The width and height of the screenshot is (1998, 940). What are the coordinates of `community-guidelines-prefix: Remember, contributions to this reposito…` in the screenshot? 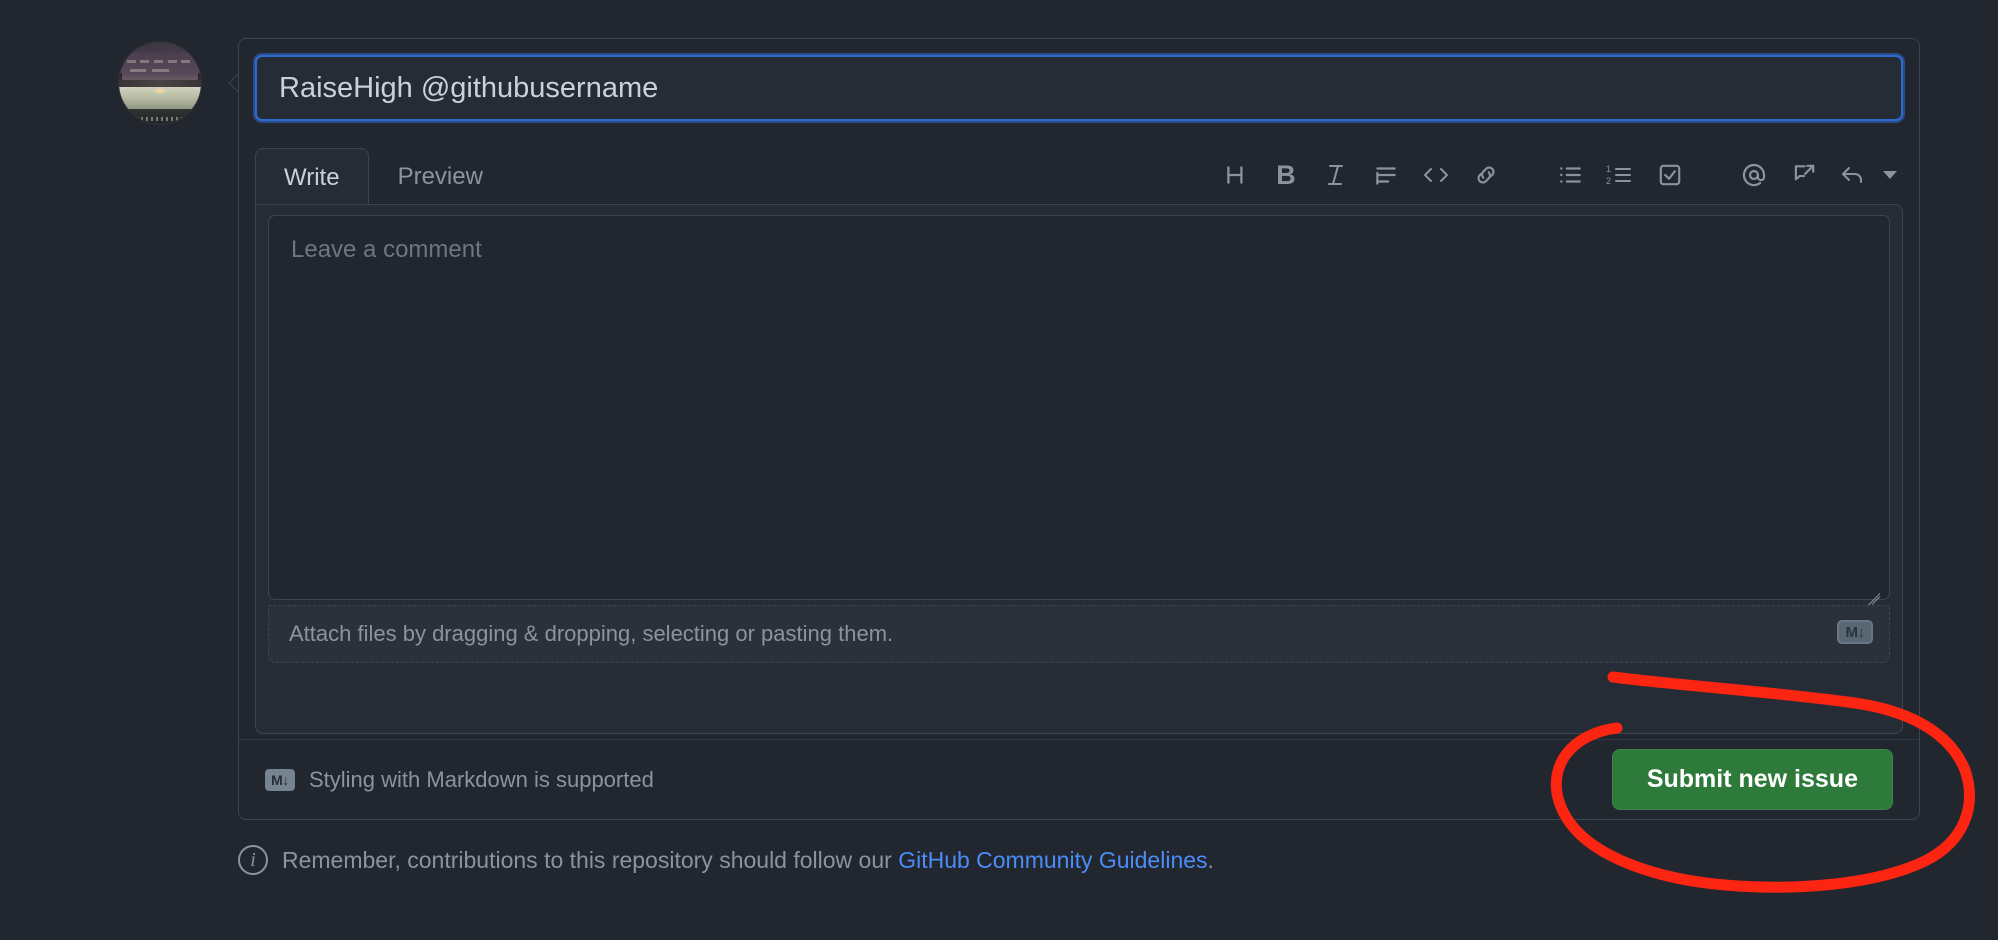 It's located at (590, 859).